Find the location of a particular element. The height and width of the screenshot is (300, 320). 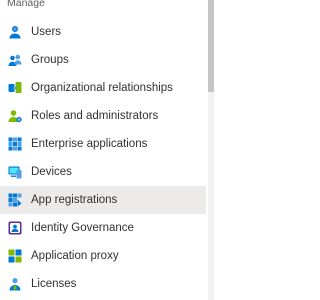

nav-item-licenses: Licenses is located at coordinates (103, 284).